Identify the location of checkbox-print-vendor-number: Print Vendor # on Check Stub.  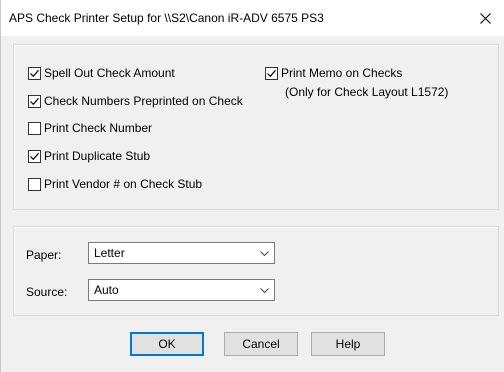
(115, 184).